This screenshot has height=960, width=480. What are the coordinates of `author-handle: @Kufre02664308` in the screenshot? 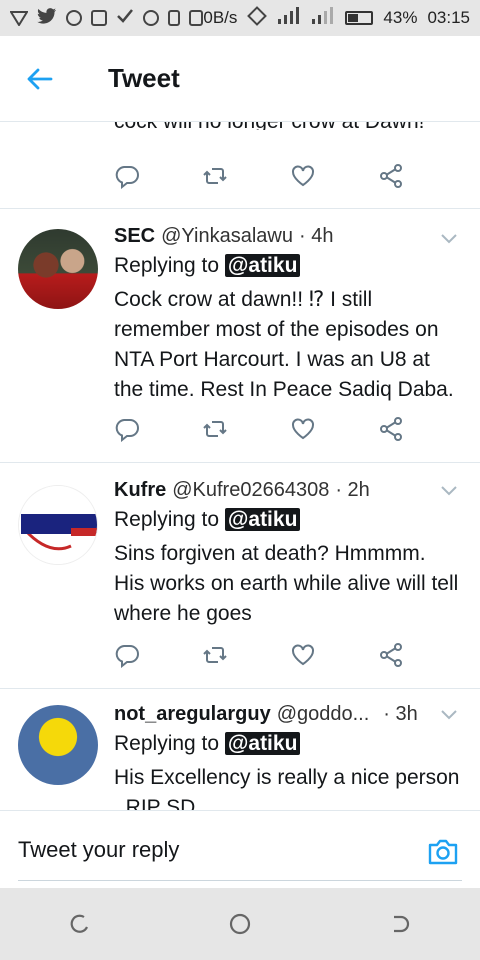 It's located at (251, 490).